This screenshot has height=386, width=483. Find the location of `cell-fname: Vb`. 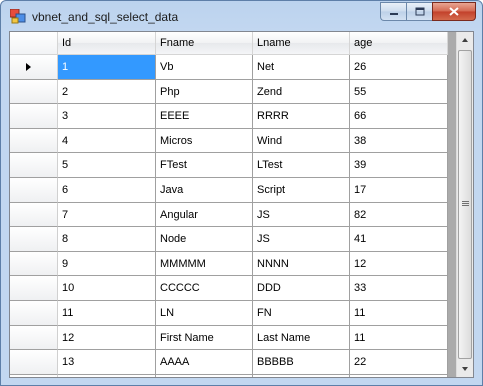

cell-fname: Vb is located at coordinates (204, 67).